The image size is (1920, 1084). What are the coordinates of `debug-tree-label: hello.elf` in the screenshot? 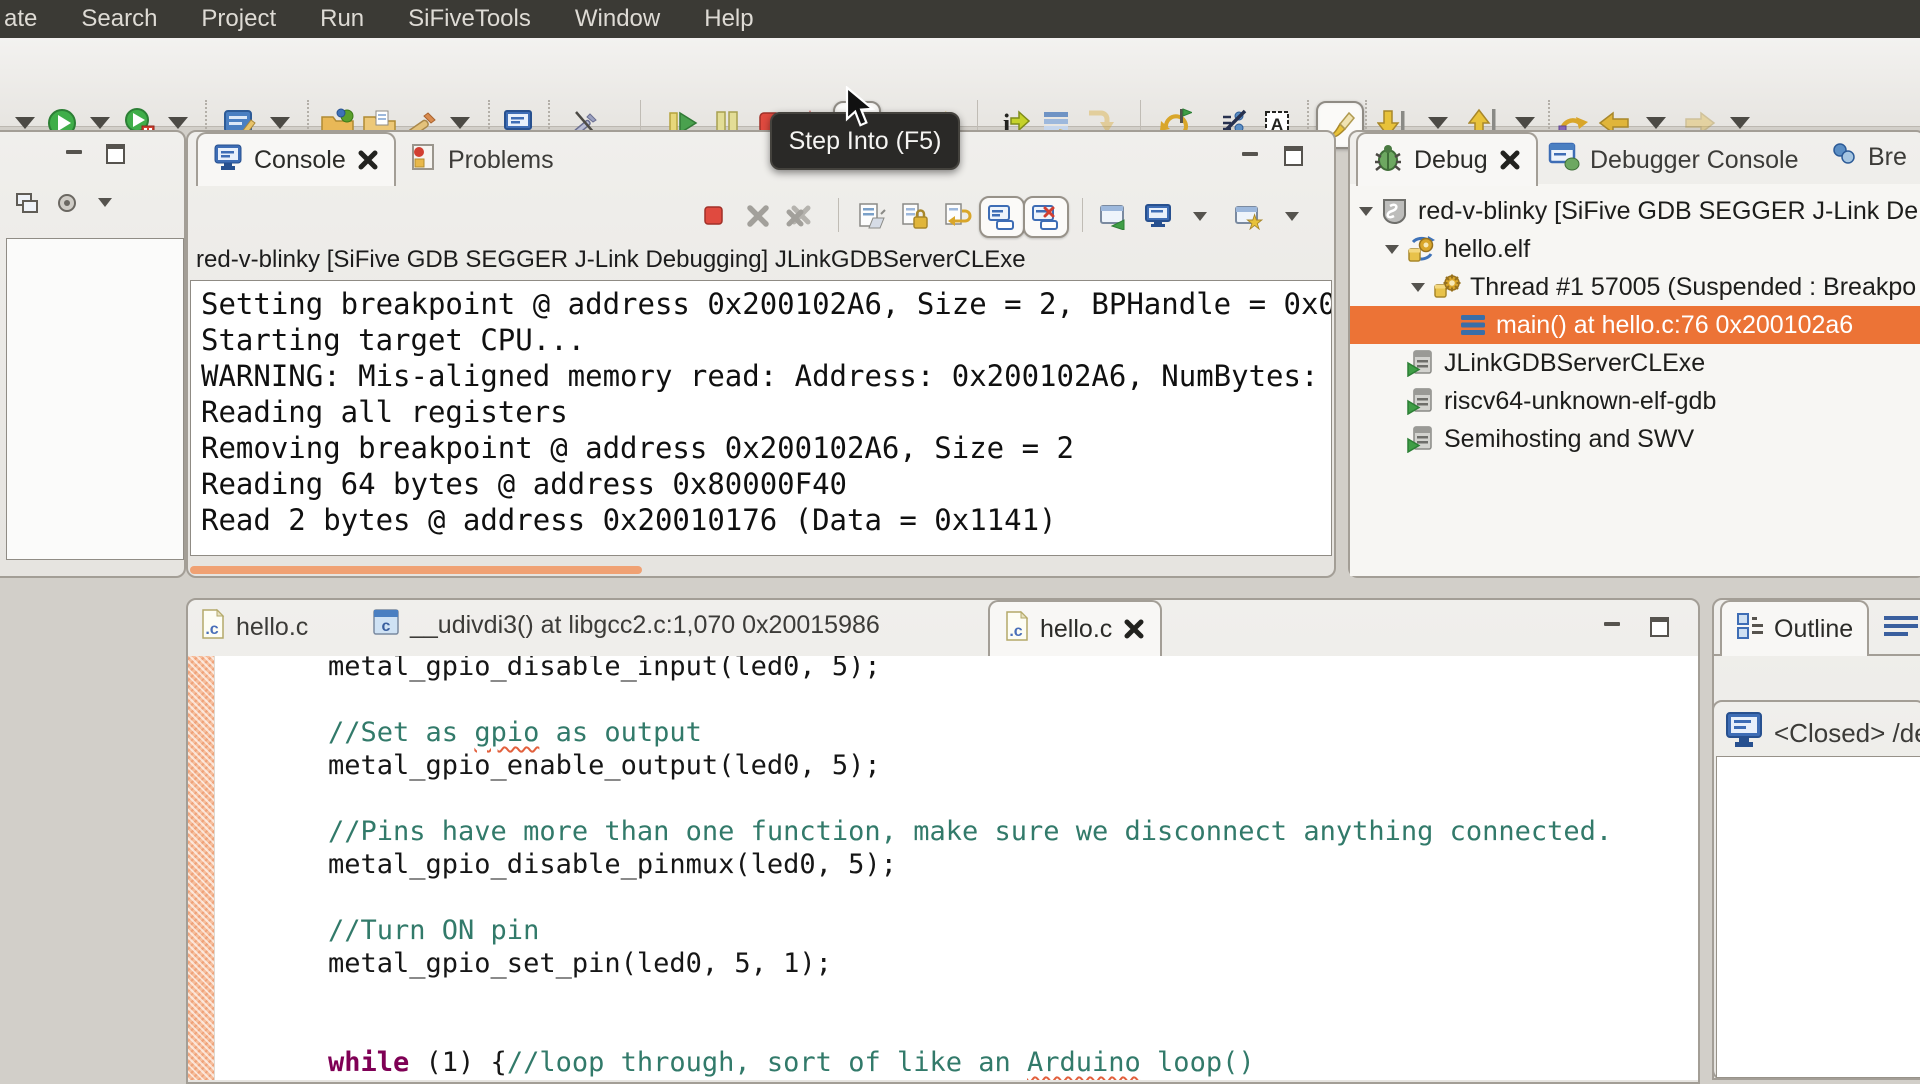 It's located at (1487, 248).